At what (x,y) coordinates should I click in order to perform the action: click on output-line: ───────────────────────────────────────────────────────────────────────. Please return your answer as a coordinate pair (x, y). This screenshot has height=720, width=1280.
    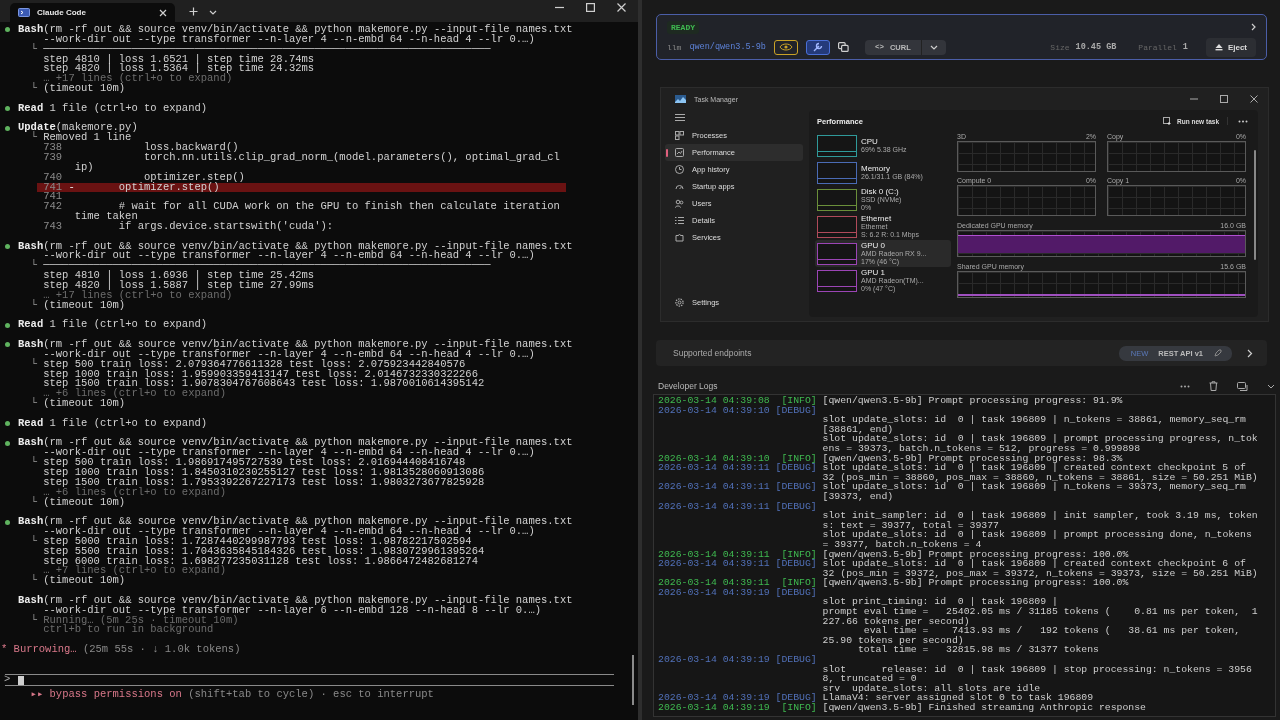
    Looking at the image, I should click on (267, 49).